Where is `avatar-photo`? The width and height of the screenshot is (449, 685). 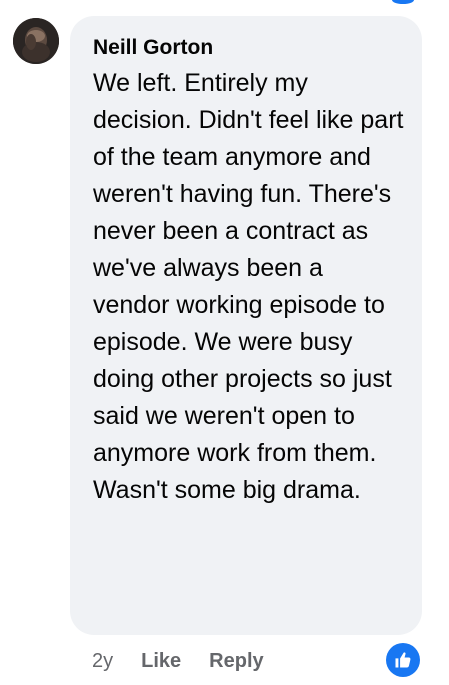 avatar-photo is located at coordinates (36, 41).